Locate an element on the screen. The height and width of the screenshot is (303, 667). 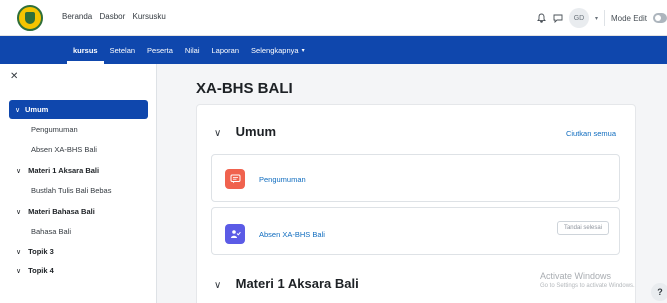
divider is located at coordinates (604, 18).